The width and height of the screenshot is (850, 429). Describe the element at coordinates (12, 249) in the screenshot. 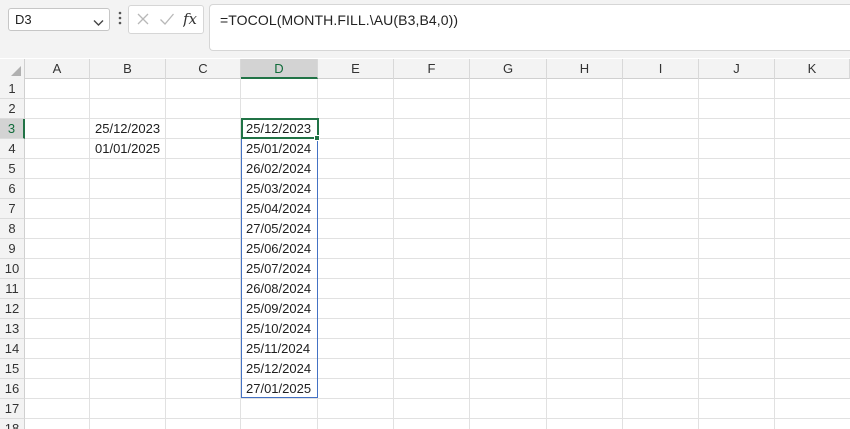

I see `row-header-9: 9` at that location.